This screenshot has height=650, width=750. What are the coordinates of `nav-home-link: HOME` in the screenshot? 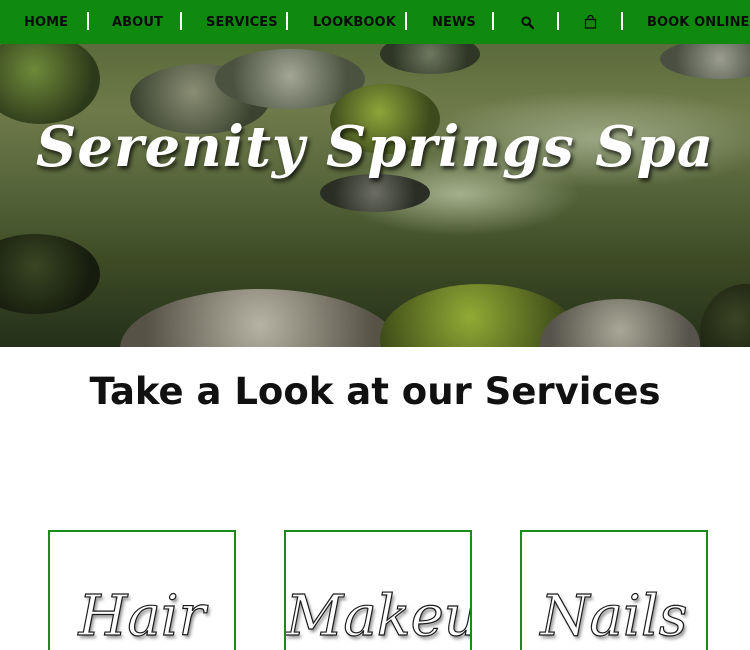 It's located at (46, 22).